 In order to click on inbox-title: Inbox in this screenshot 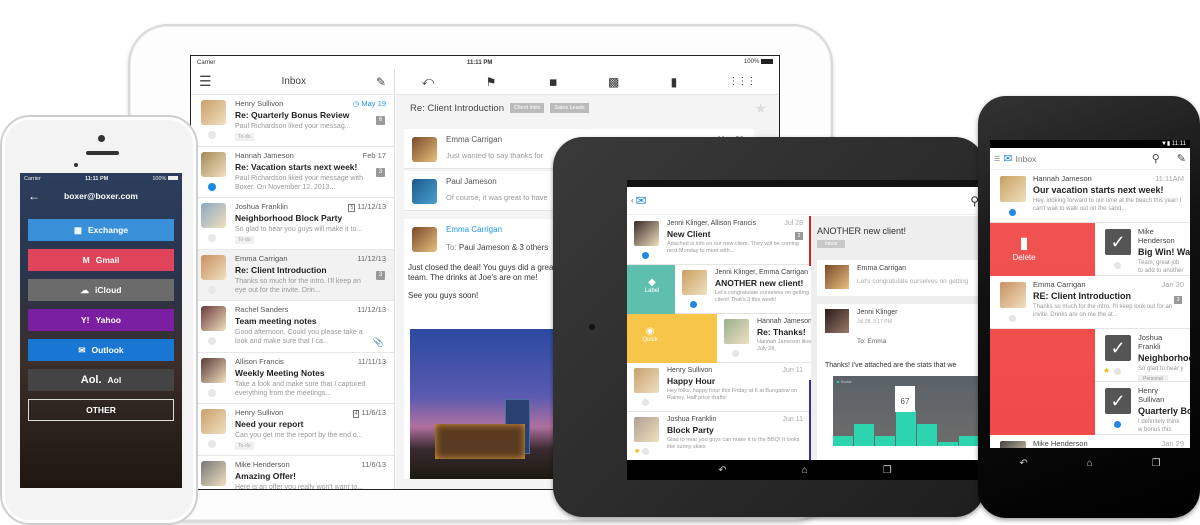, I will do `click(293, 81)`.